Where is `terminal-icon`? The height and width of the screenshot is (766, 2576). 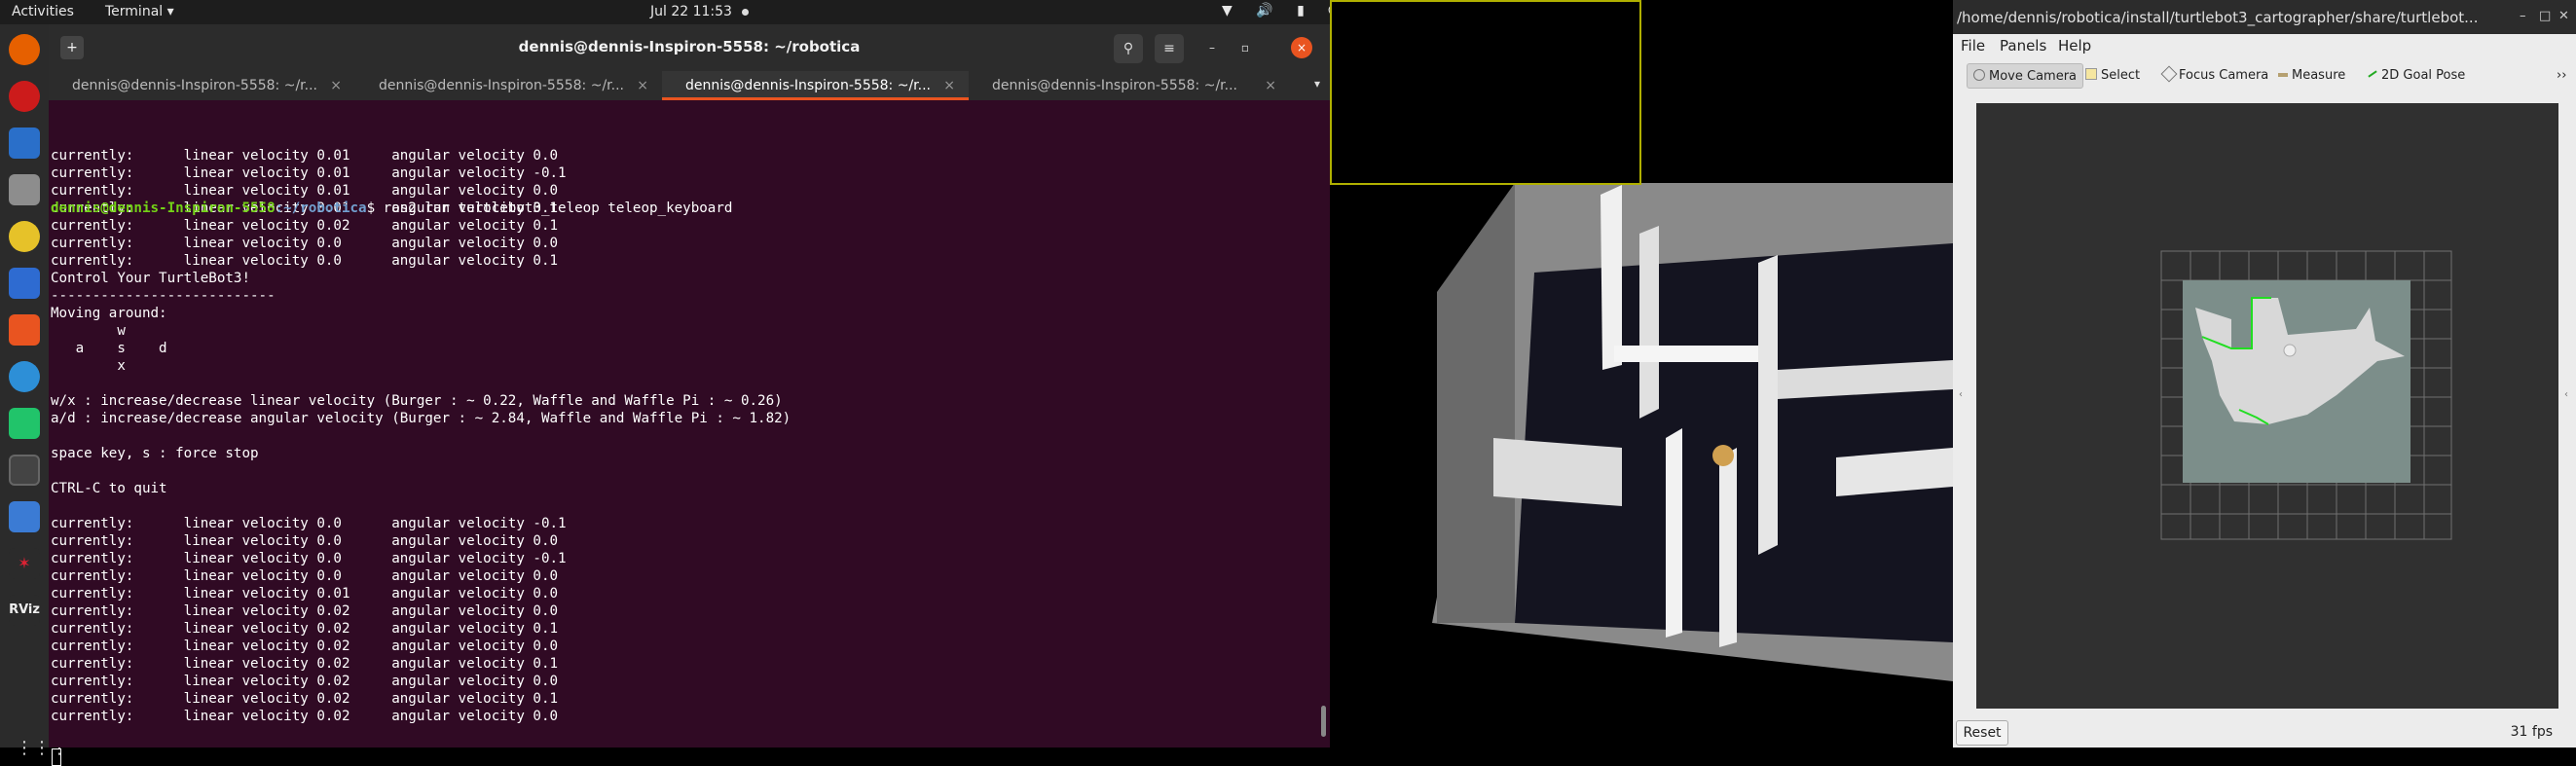
terminal-icon is located at coordinates (24, 470).